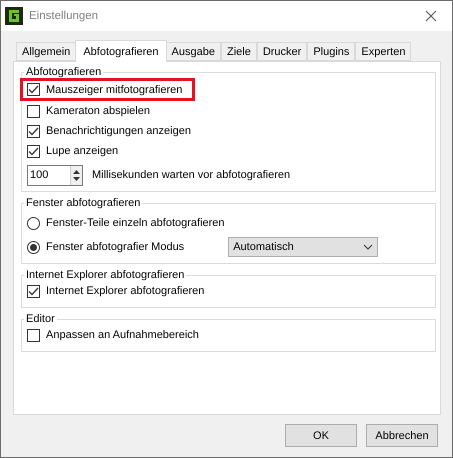  Describe the element at coordinates (14, 16) in the screenshot. I see `app-logo-icon` at that location.